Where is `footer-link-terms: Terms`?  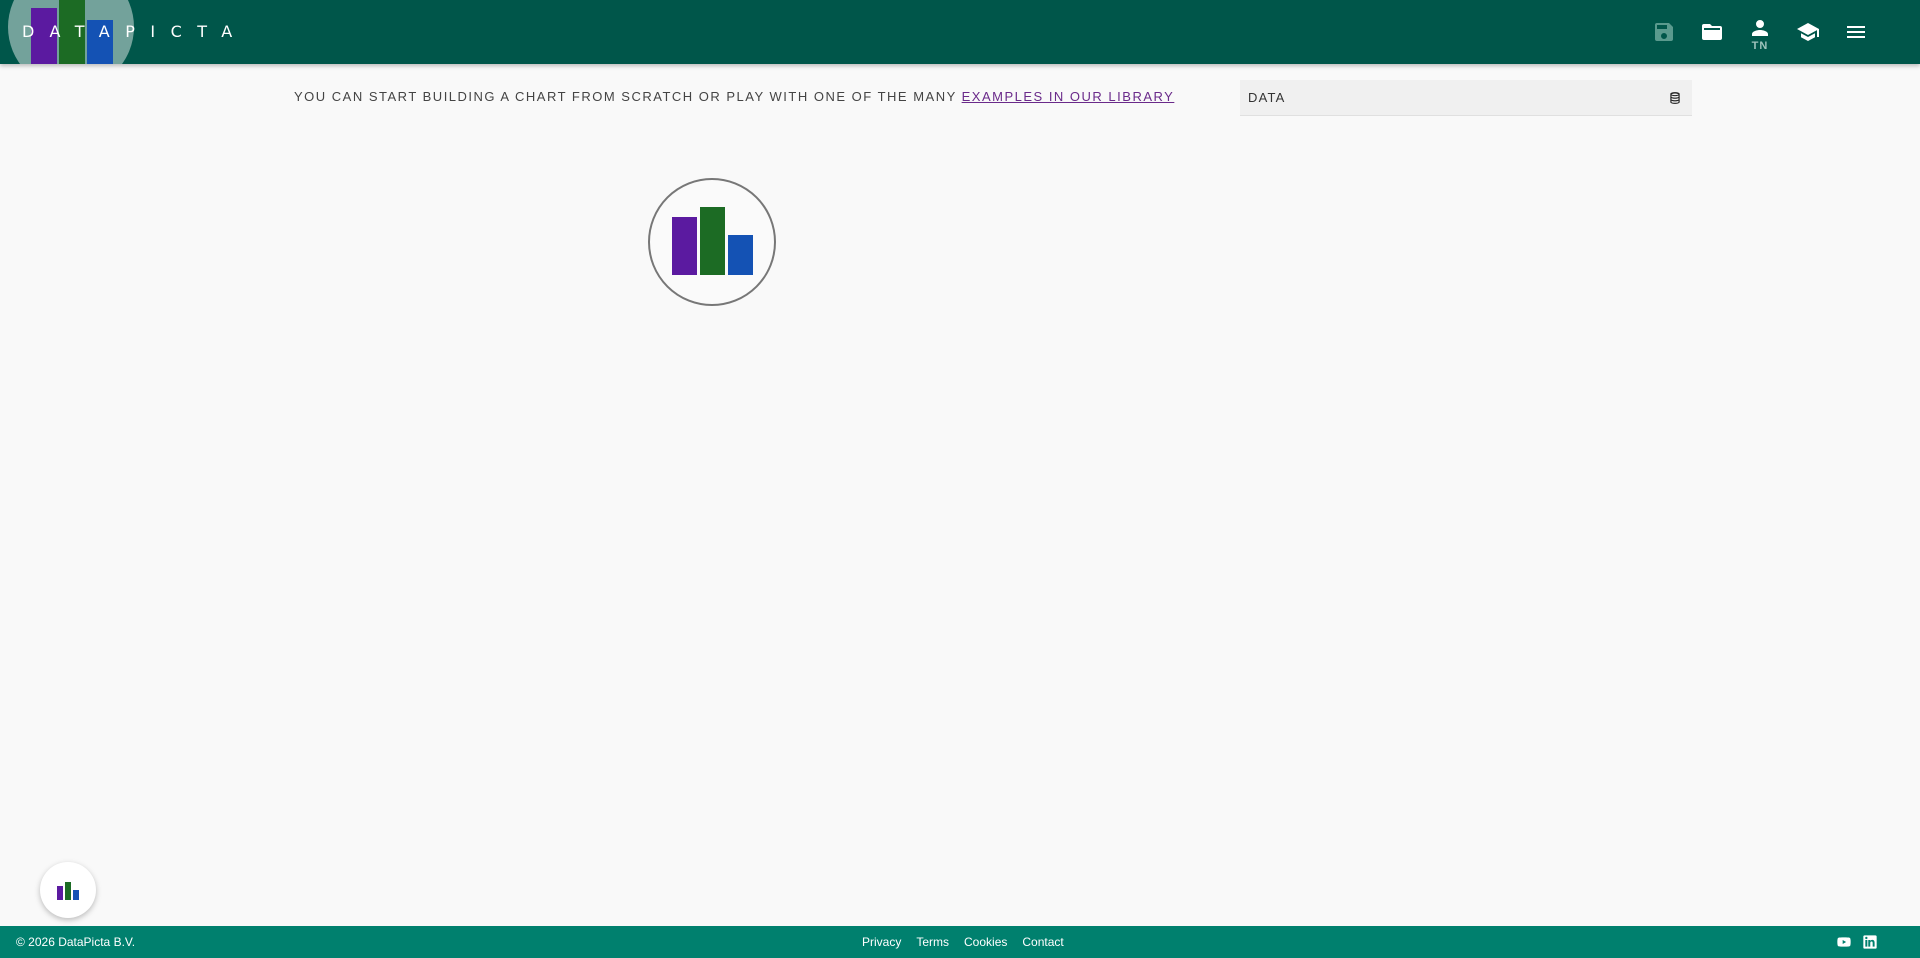 footer-link-terms: Terms is located at coordinates (932, 942).